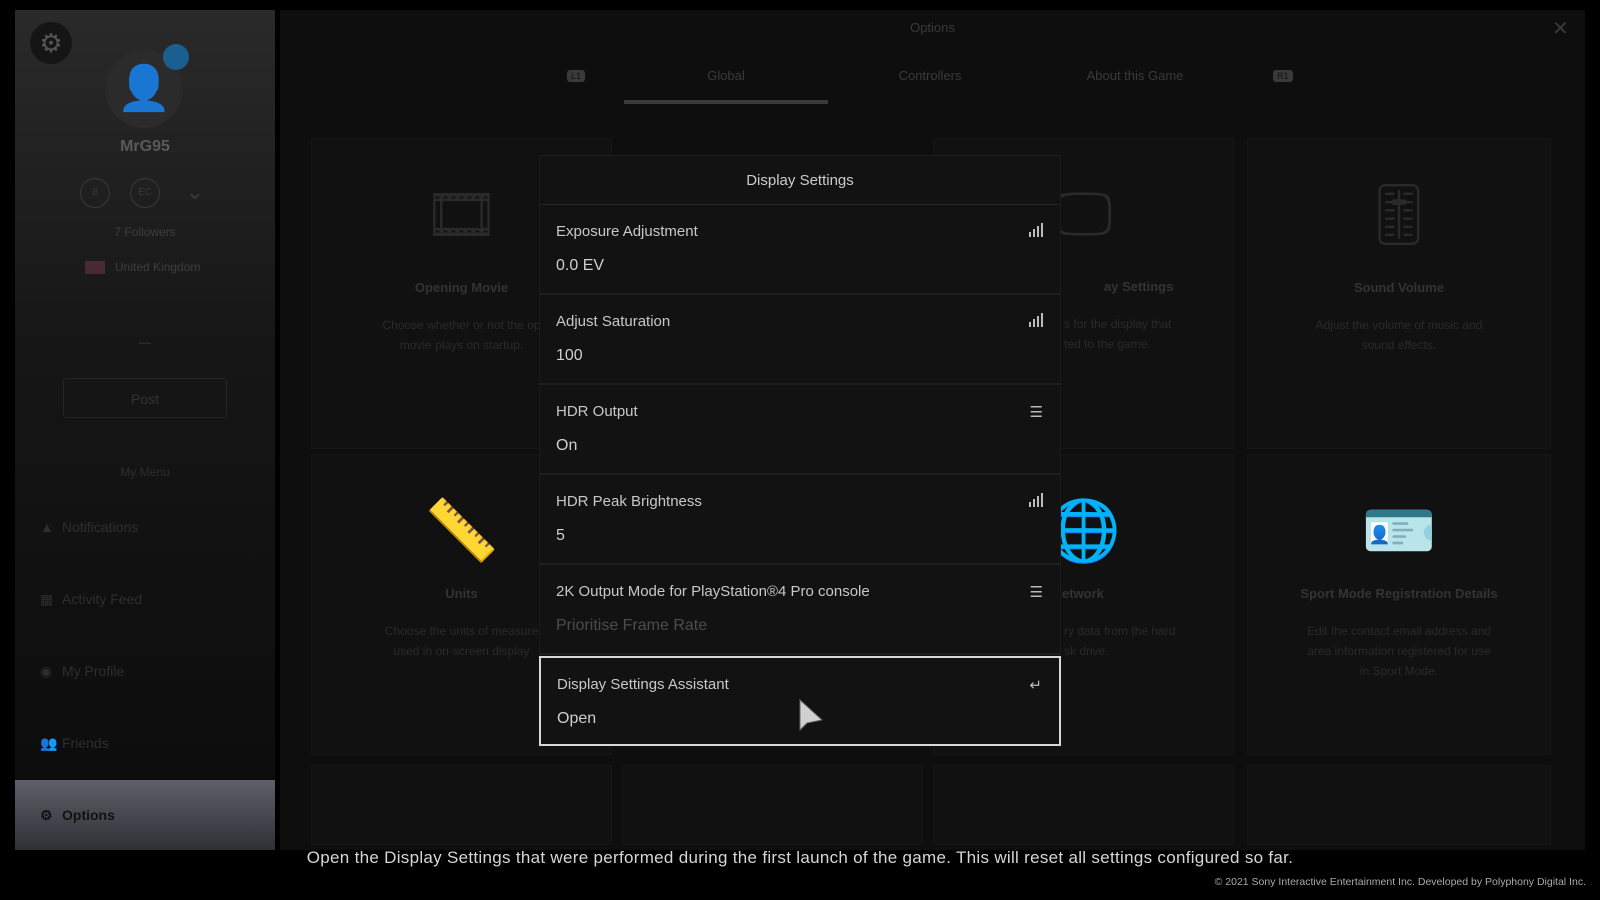 This screenshot has width=1600, height=900. Describe the element at coordinates (800, 340) in the screenshot. I see `adjust-saturation-row: Adjust Saturation 100` at that location.